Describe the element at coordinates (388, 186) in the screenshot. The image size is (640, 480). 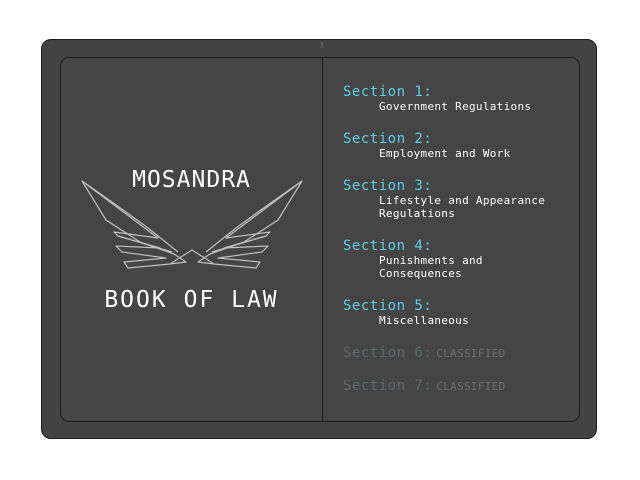
I see `section-heading: Section 3:` at that location.